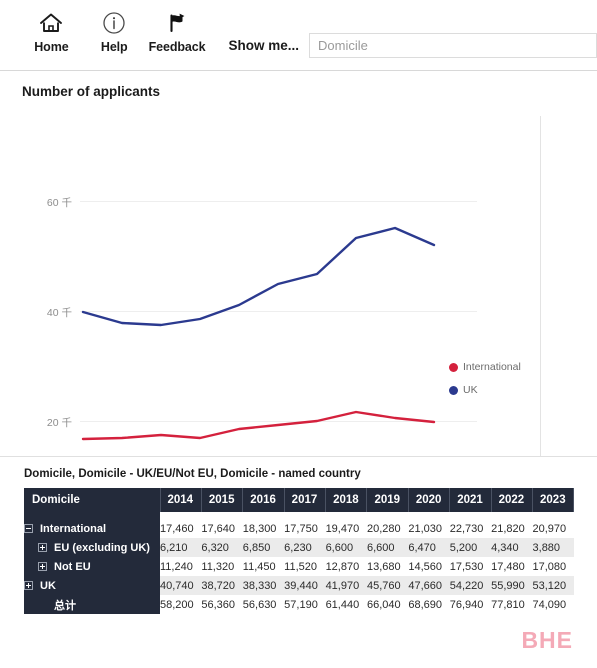 This screenshot has width=597, height=668. Describe the element at coordinates (222, 585) in the screenshot. I see `cell-uk-2015: 38,720` at that location.